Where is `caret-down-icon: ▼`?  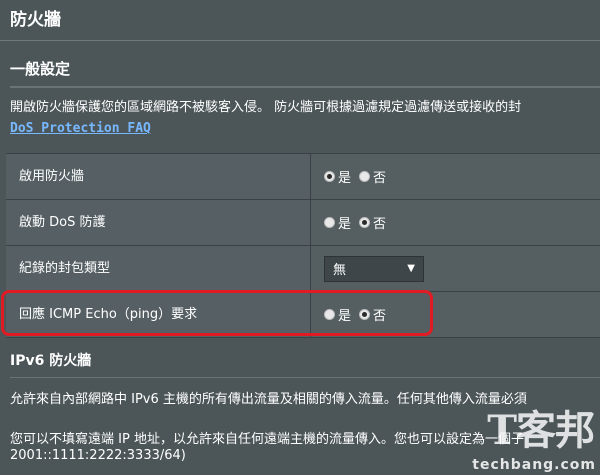 caret-down-icon: ▼ is located at coordinates (411, 268).